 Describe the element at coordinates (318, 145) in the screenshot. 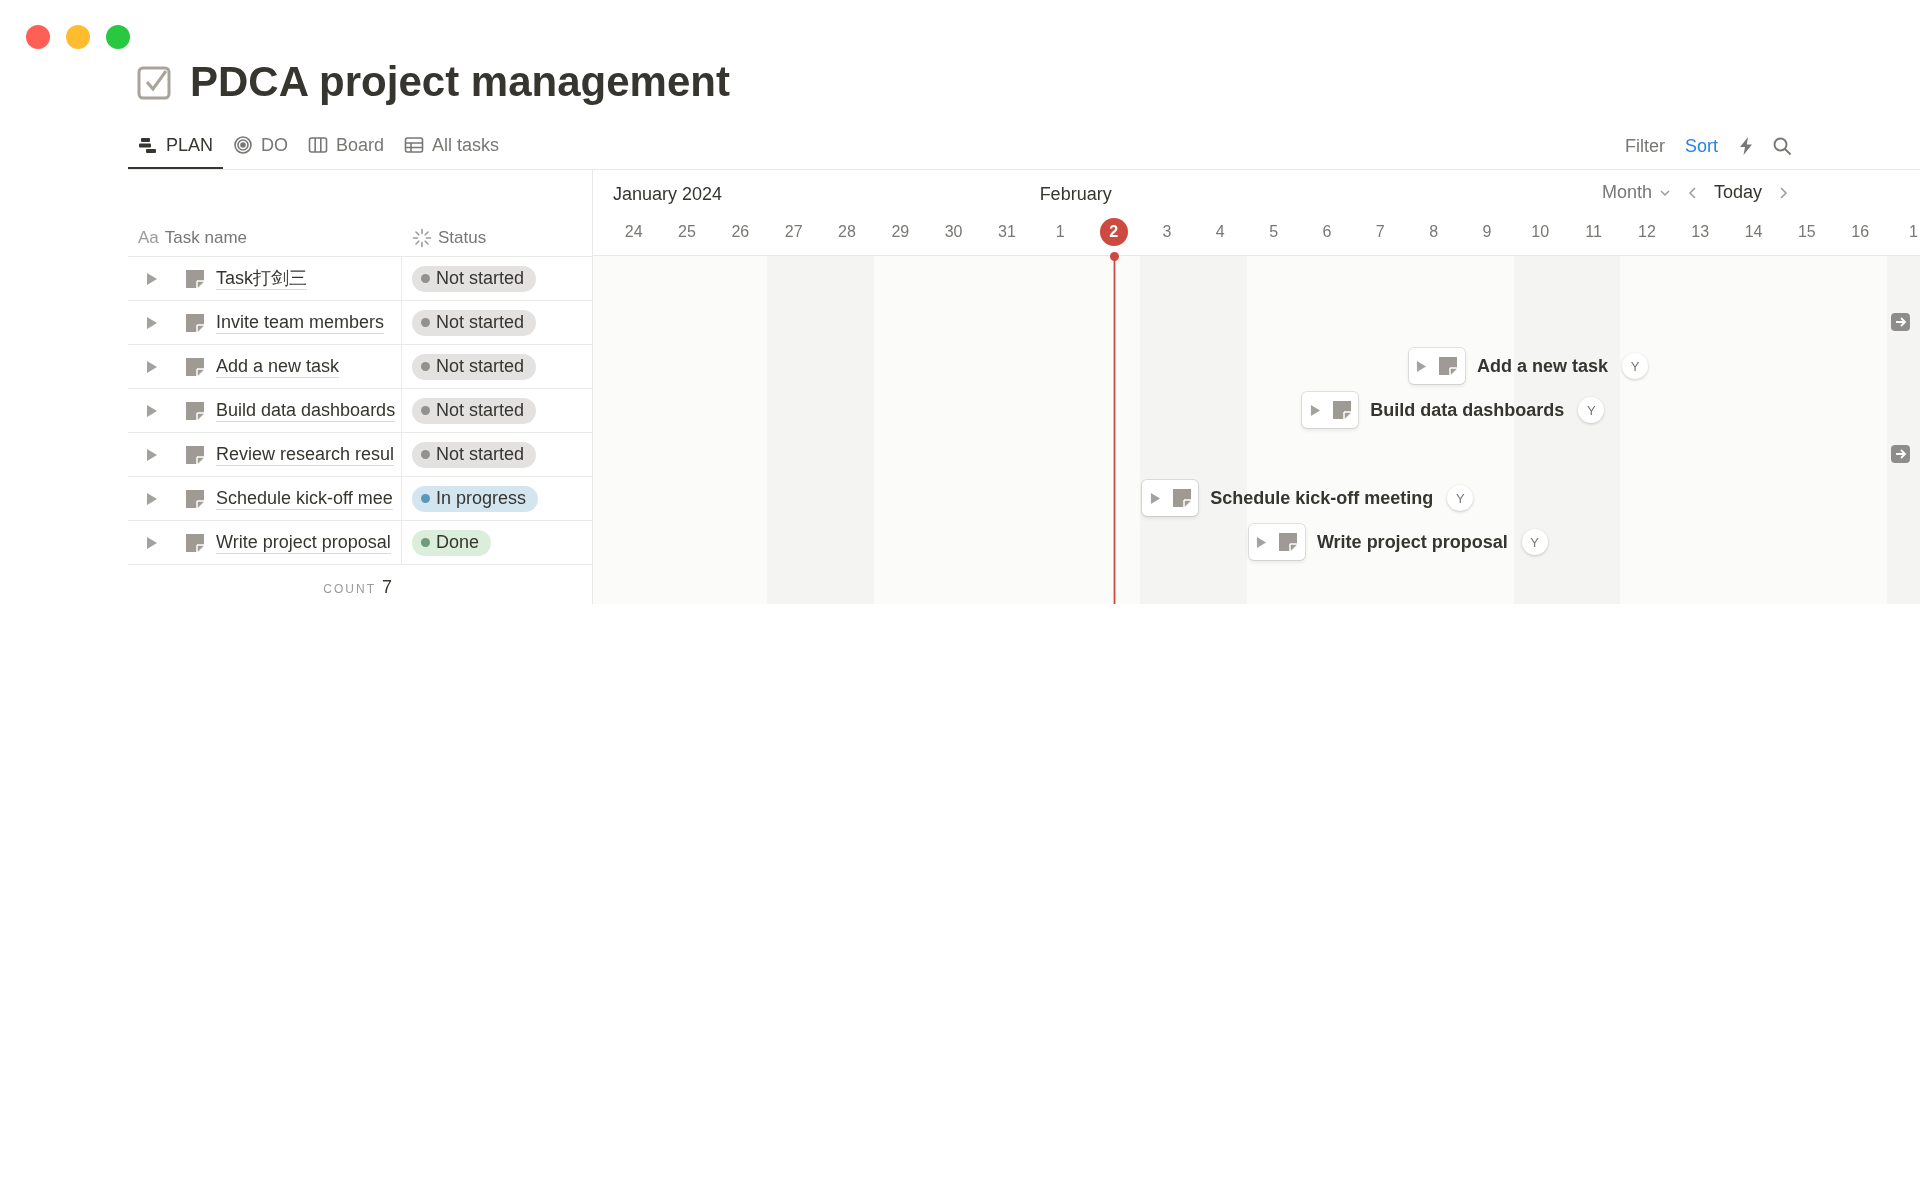

I see `board-icon` at that location.